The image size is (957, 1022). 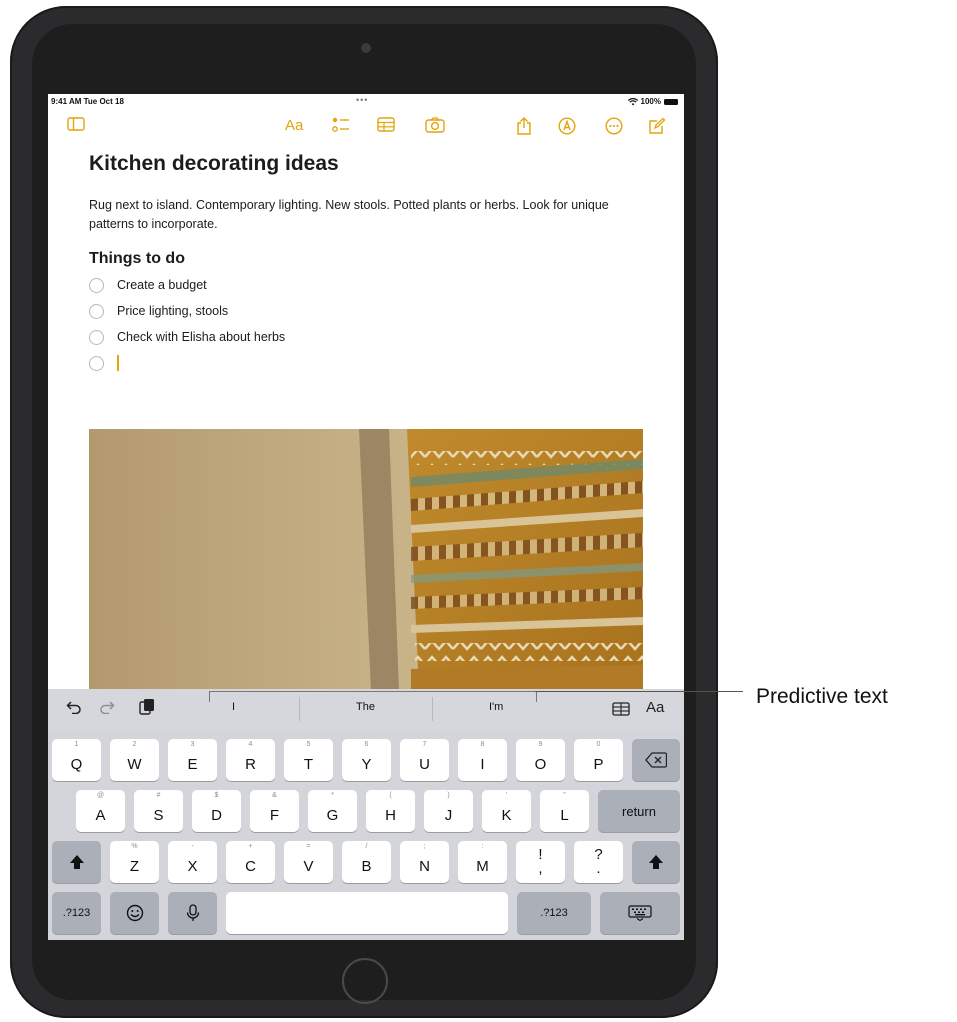 I want to click on key-label: T, so click(x=308, y=764).